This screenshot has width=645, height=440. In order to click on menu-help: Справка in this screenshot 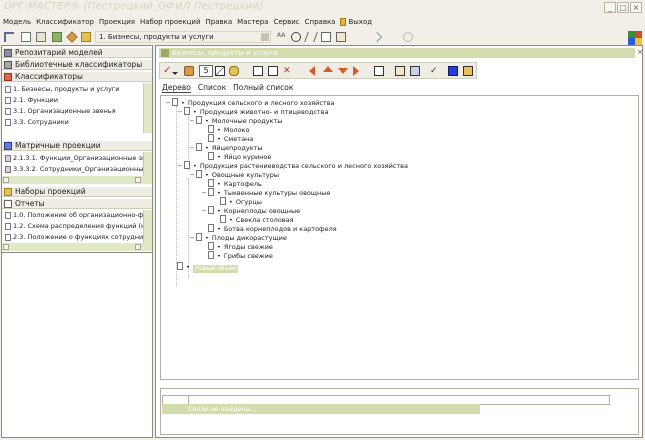, I will do `click(320, 22)`.